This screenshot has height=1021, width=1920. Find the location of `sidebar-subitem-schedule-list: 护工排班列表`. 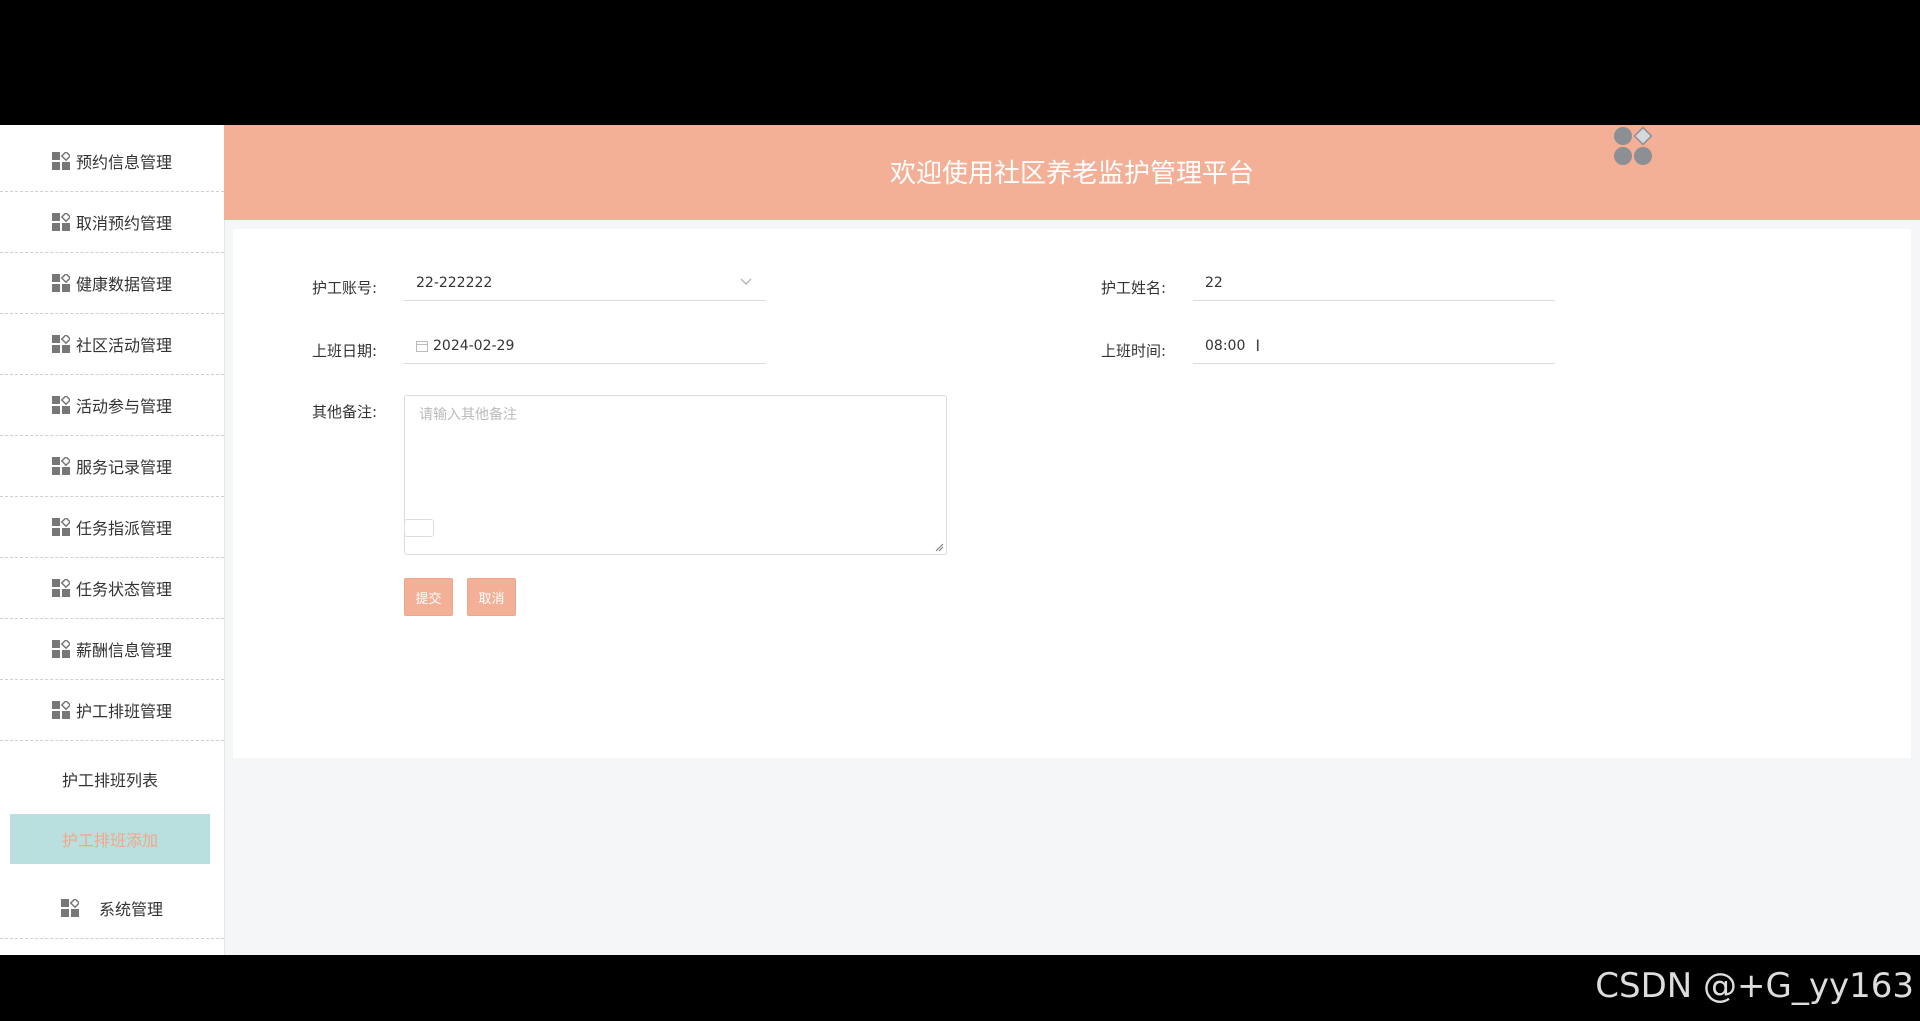

sidebar-subitem-schedule-list: 护工排班列表 is located at coordinates (110, 779).